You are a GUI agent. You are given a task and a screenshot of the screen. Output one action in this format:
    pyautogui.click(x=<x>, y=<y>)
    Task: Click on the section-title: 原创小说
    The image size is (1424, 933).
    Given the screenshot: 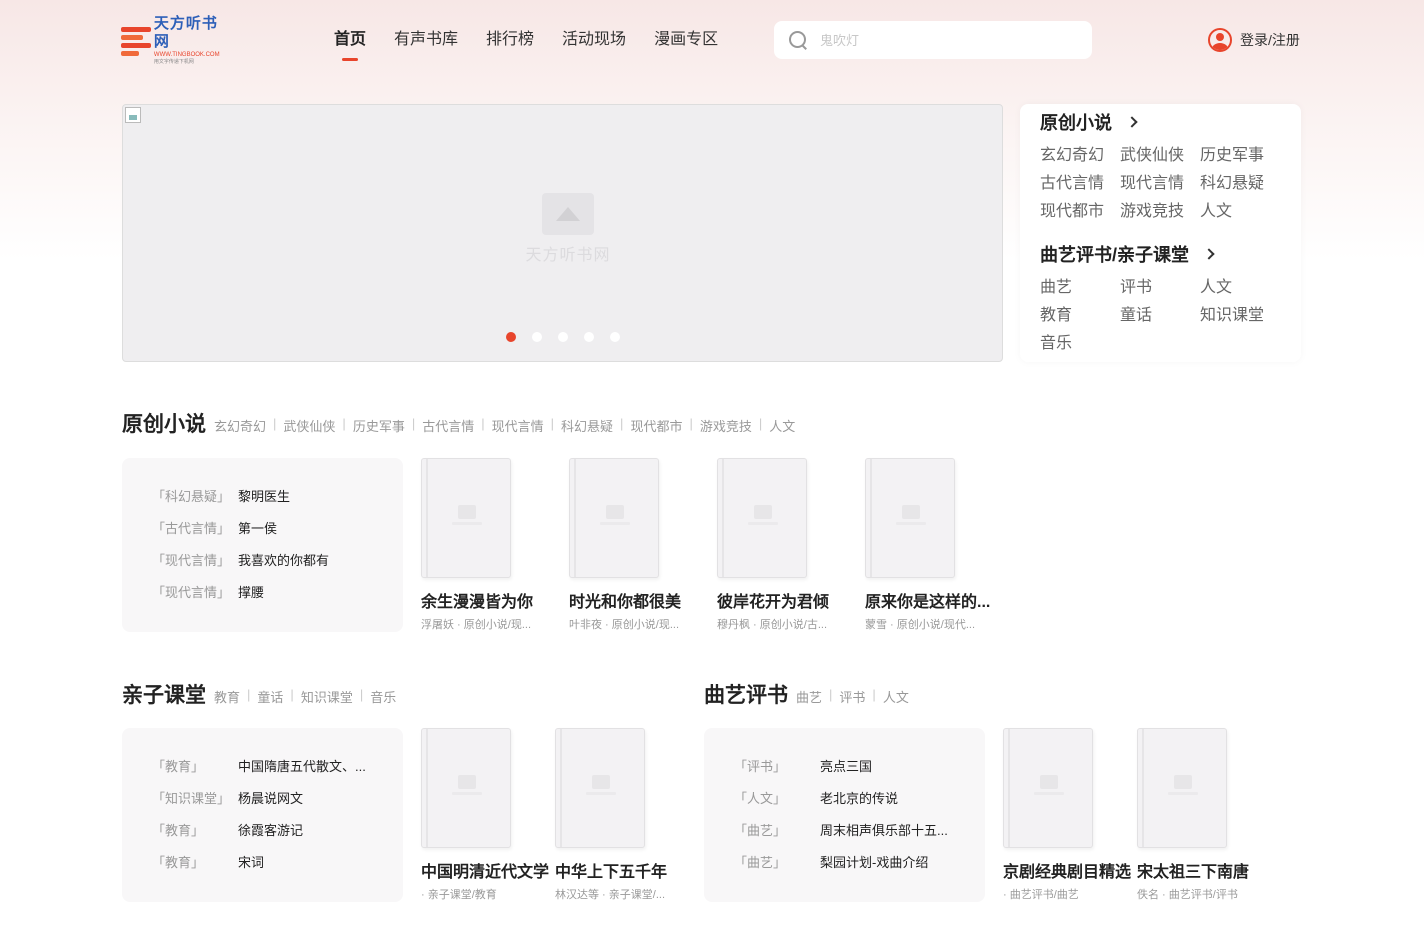 What is the action you would take?
    pyautogui.click(x=164, y=423)
    